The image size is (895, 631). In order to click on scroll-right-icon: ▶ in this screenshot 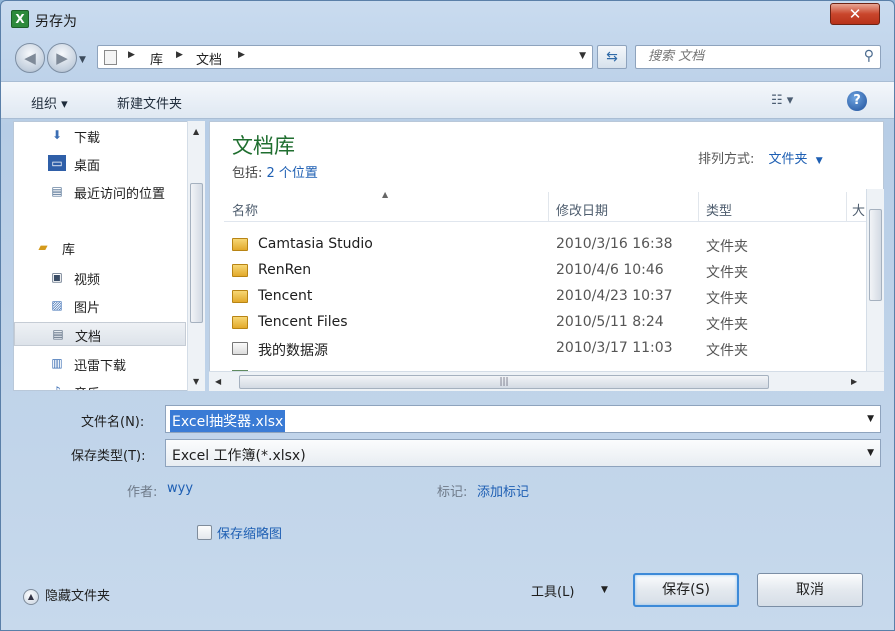, I will do `click(854, 381)`.